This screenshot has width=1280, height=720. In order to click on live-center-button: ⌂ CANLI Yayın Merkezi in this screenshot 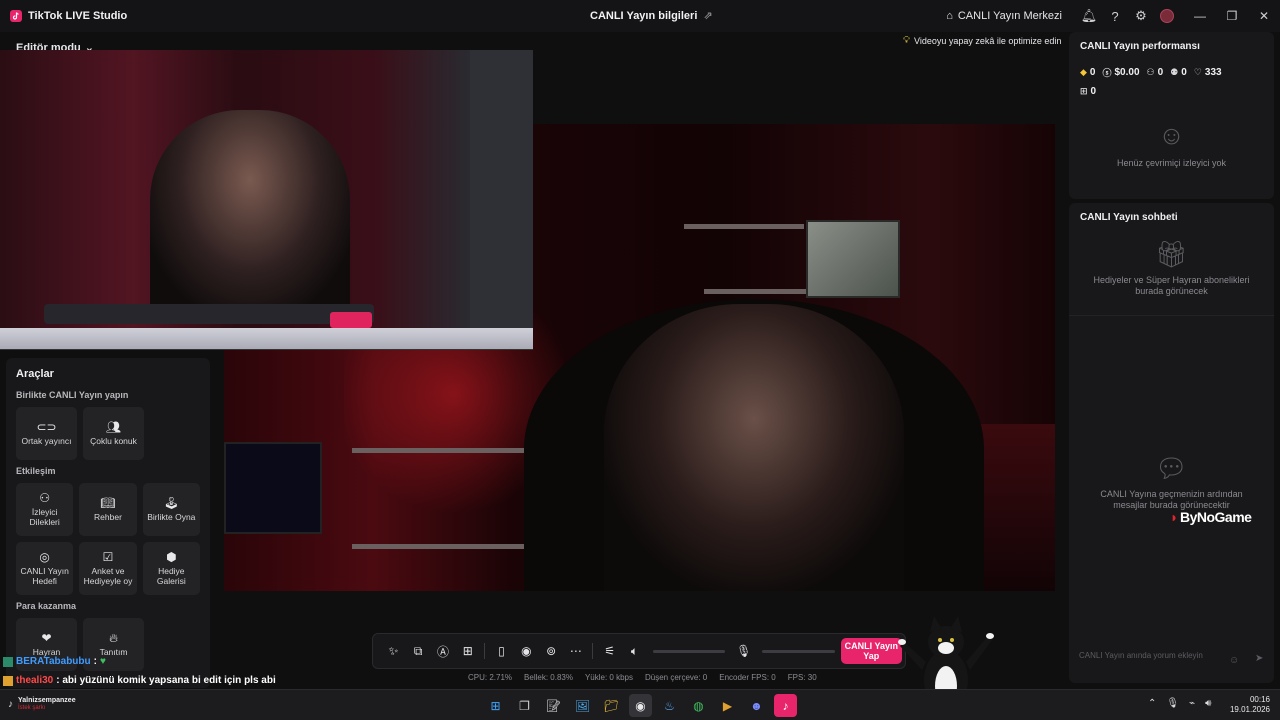, I will do `click(1004, 16)`.